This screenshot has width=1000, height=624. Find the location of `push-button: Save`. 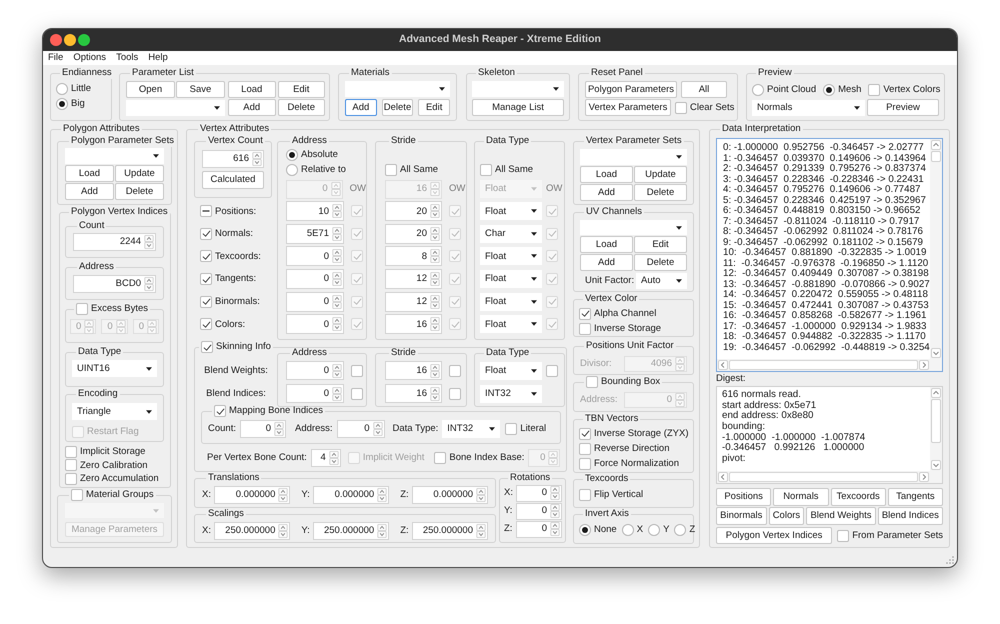

push-button: Save is located at coordinates (200, 89).